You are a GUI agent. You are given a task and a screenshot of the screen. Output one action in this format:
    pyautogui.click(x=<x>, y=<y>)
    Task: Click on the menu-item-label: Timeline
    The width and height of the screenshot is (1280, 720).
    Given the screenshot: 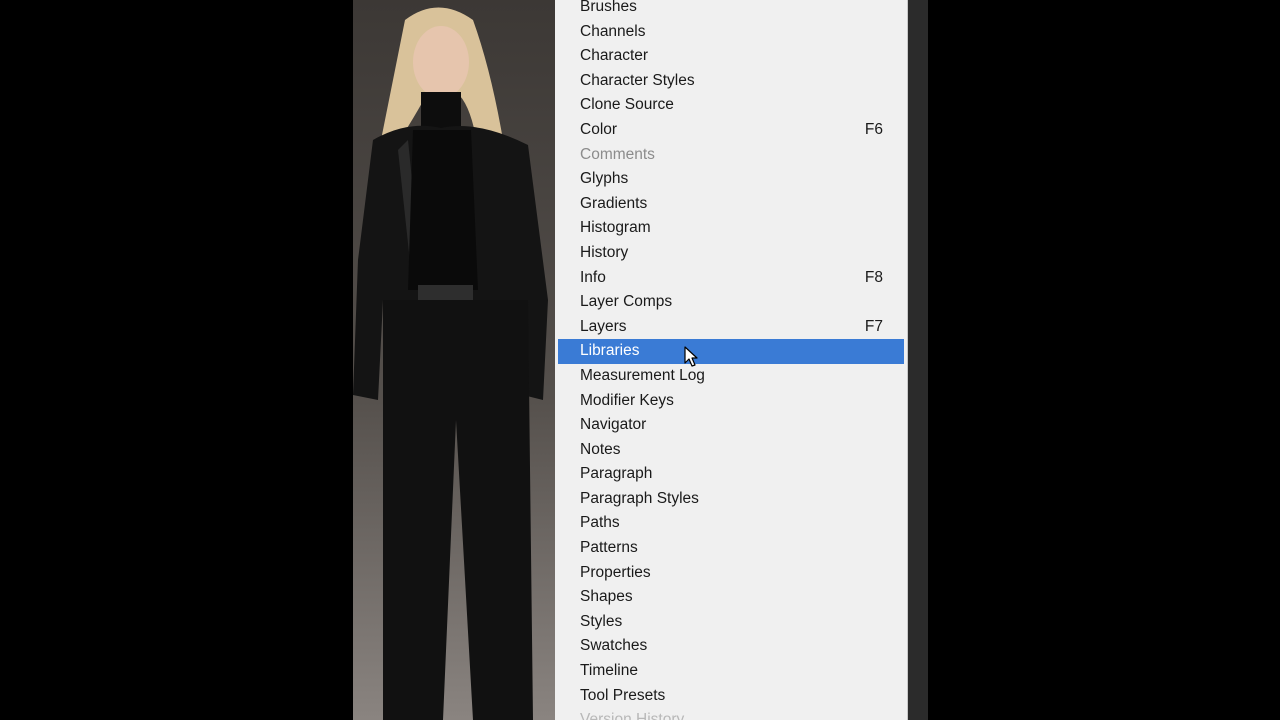 What is the action you would take?
    pyautogui.click(x=609, y=671)
    